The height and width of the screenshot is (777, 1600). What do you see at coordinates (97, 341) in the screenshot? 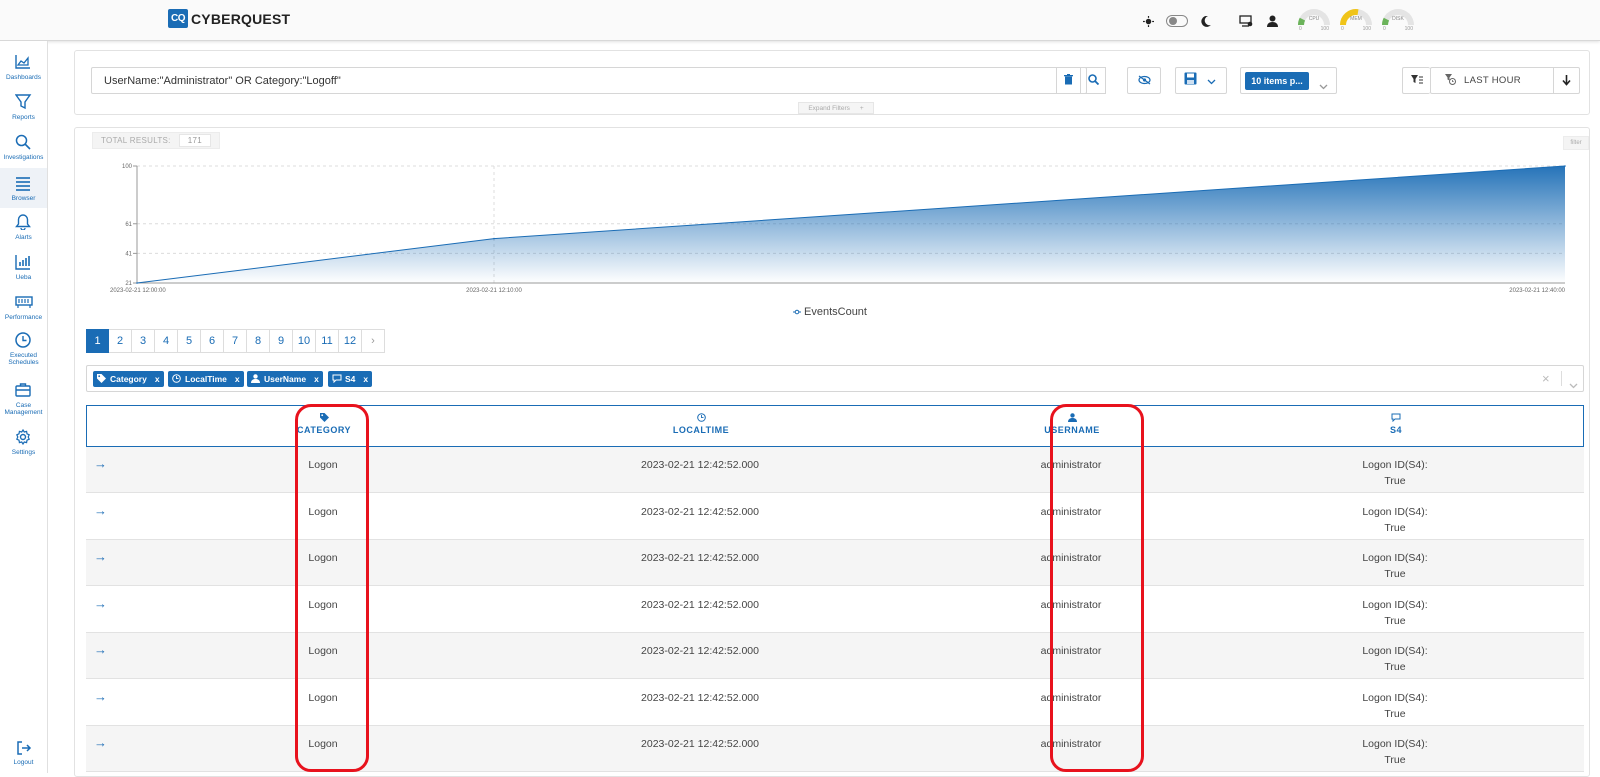
I see `page-1-button: 1` at bounding box center [97, 341].